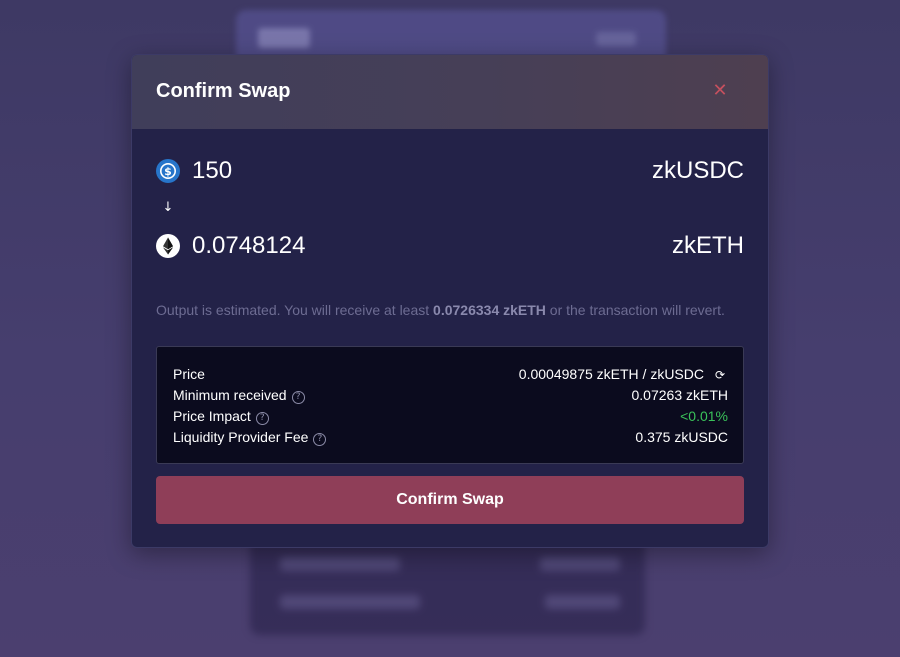  What do you see at coordinates (284, 38) in the screenshot?
I see `background-title` at bounding box center [284, 38].